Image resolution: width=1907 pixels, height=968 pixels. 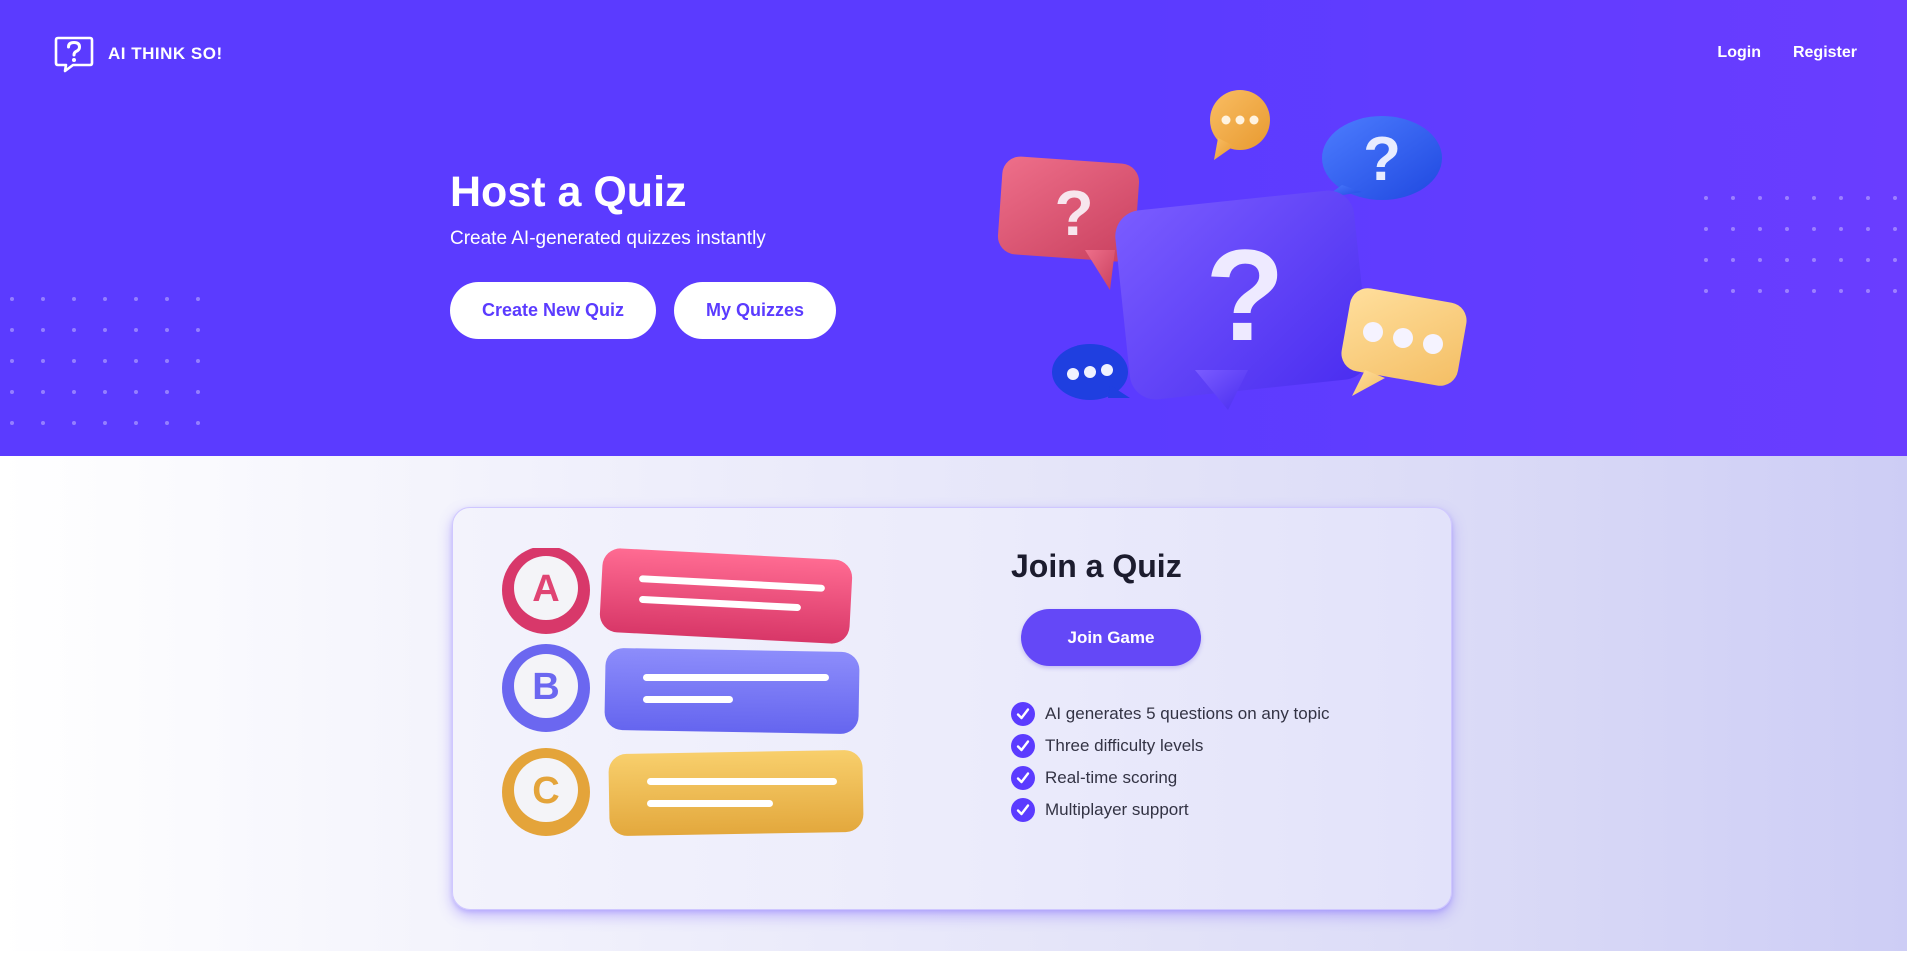 I want to click on feature-text: Multiplayer support, so click(x=1117, y=809).